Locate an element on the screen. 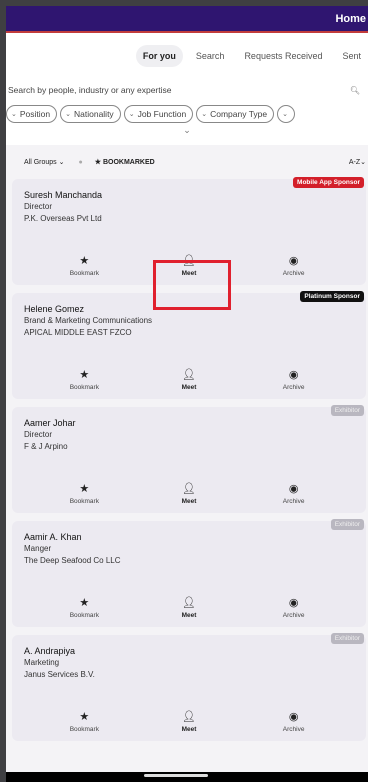  home-title: Home is located at coordinates (350, 19).